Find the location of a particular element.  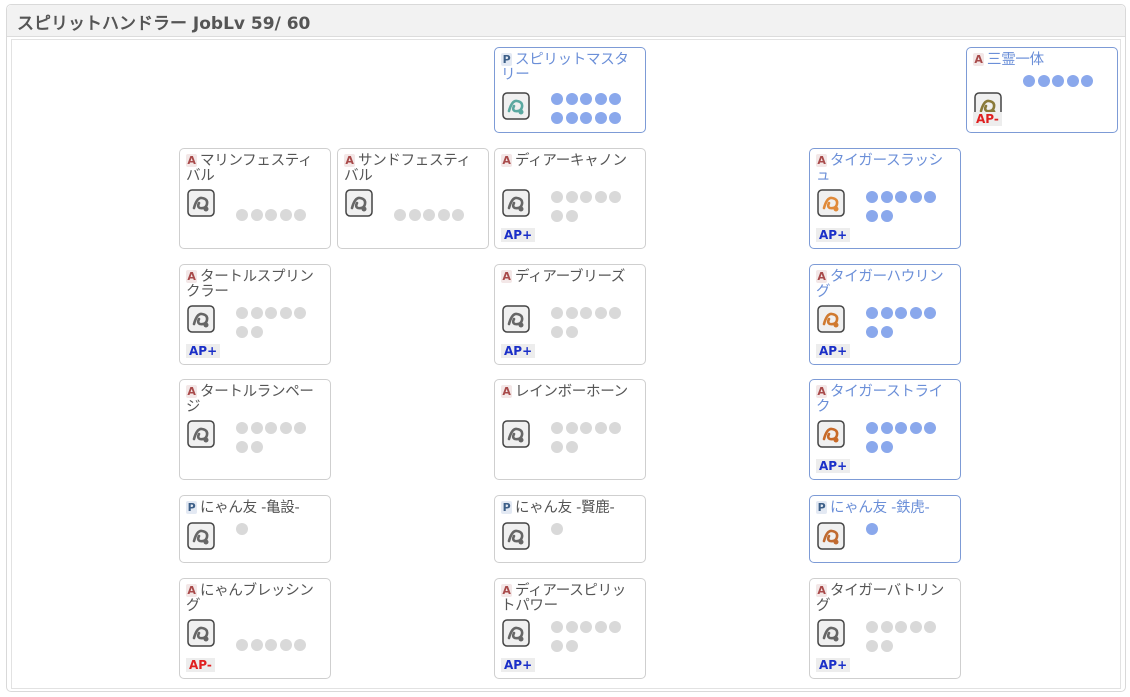

claw-slash-icon is located at coordinates (831, 203).